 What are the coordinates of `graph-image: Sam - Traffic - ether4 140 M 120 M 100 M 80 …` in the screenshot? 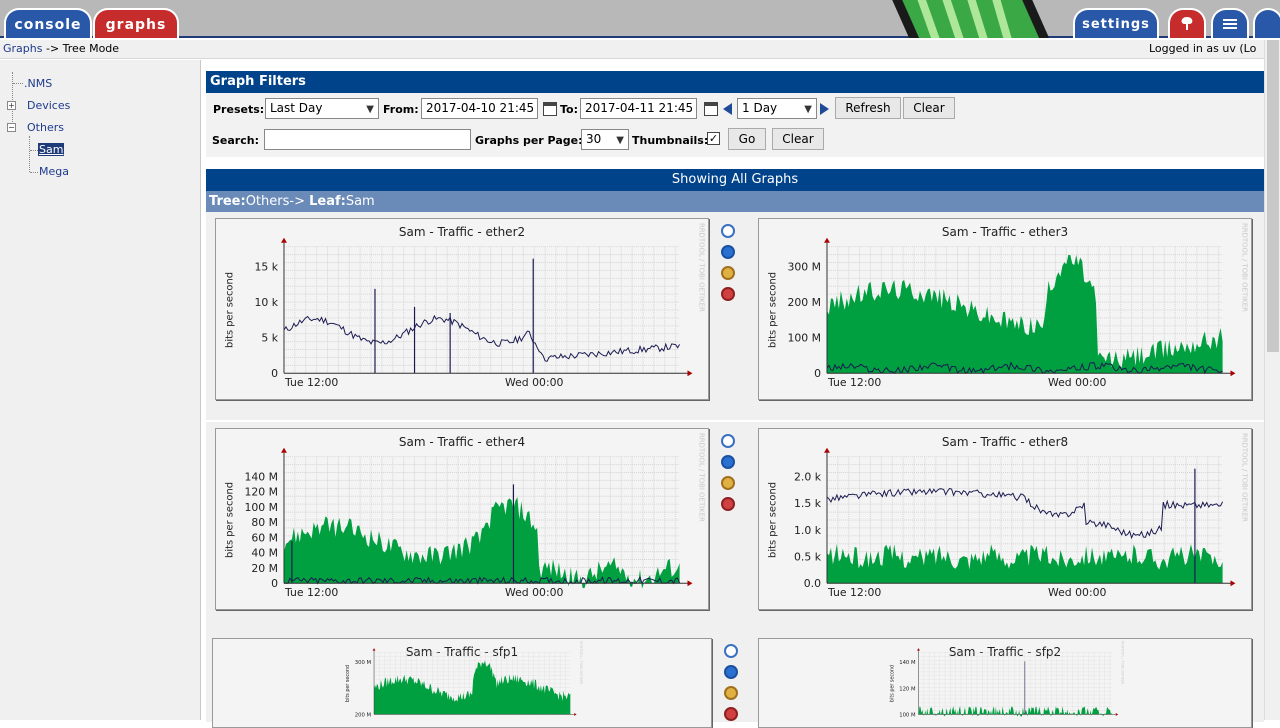 It's located at (462, 519).